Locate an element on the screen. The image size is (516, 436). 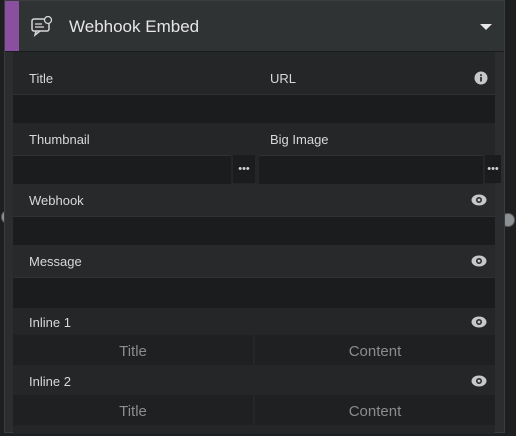
thumbnail-label: Thumbnail is located at coordinates (59, 139).